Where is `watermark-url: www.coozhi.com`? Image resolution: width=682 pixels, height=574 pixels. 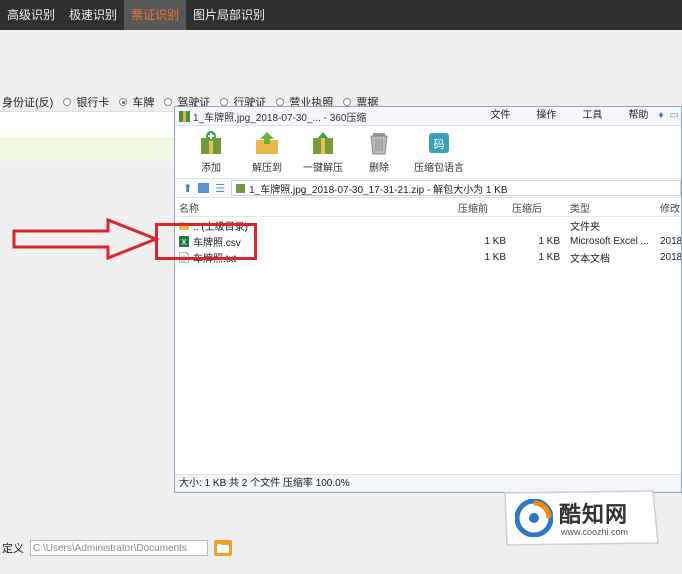 watermark-url: www.coozhi.com is located at coordinates (595, 532).